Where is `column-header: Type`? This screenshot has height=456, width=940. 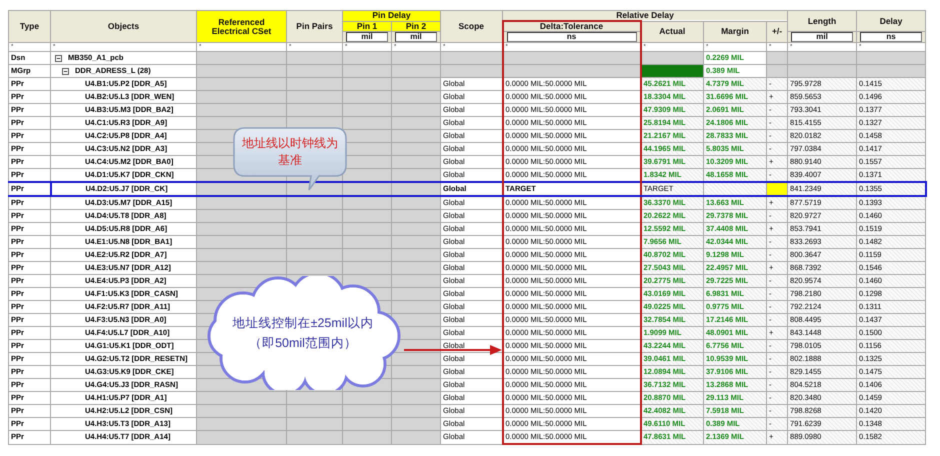
column-header: Type is located at coordinates (29, 26).